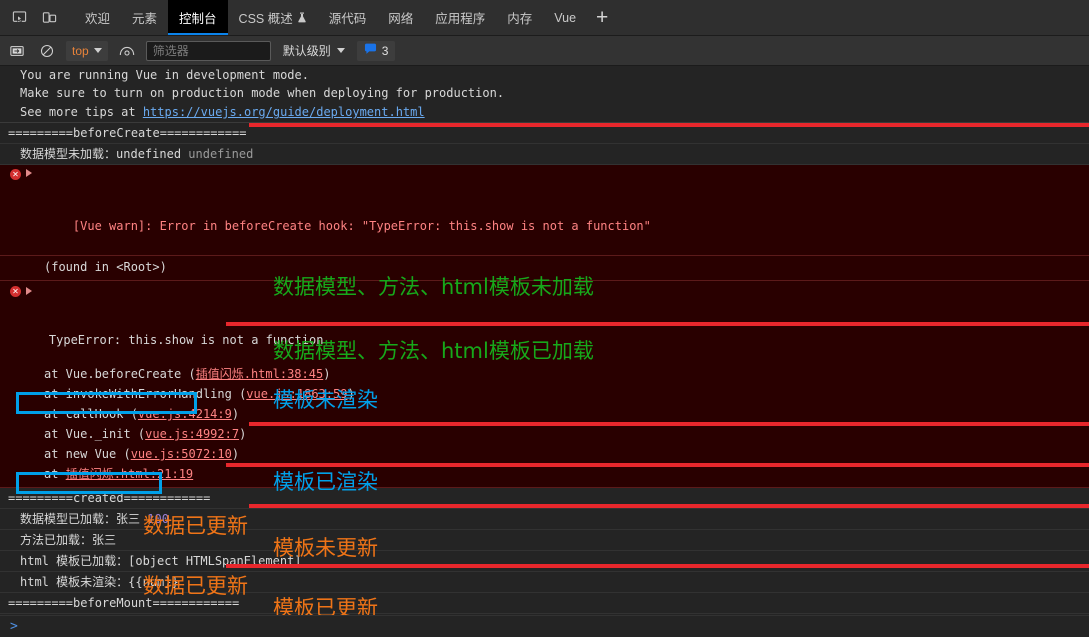  Describe the element at coordinates (544, 322) in the screenshot. I see `error-typeerror: ✕ TypeError: this.show is not a function` at that location.